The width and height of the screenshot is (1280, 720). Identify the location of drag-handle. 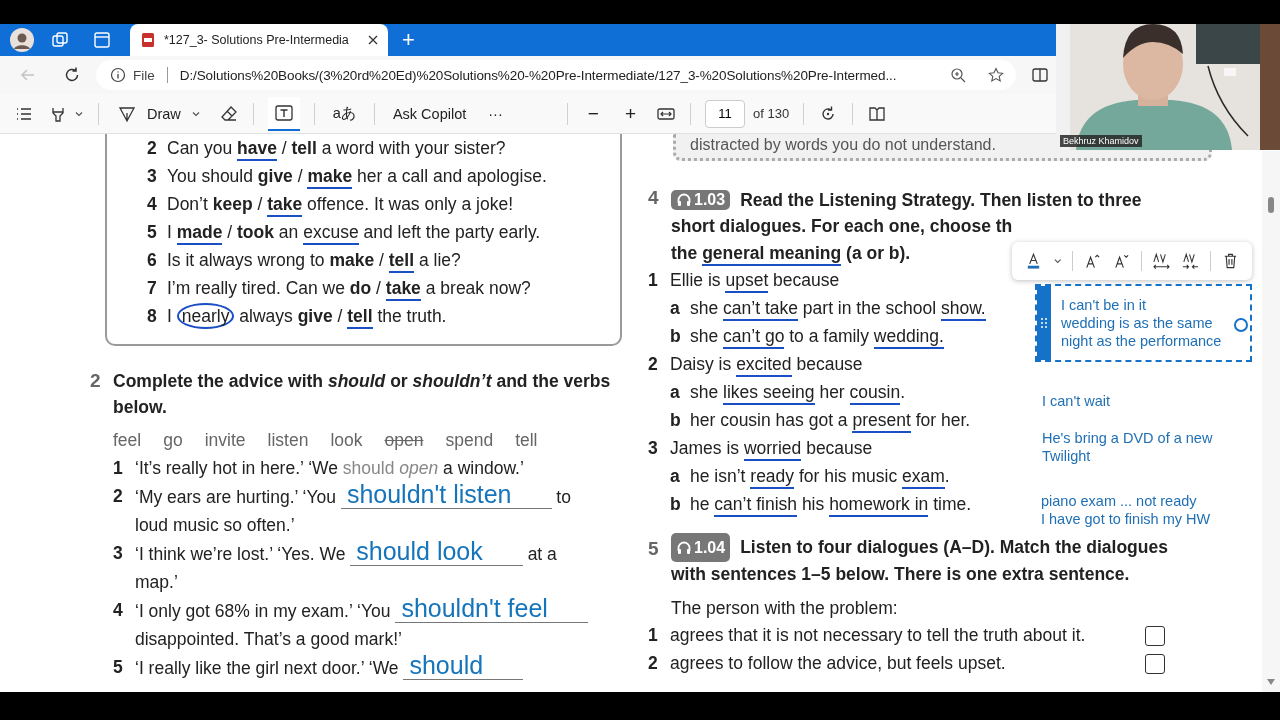
(1044, 323).